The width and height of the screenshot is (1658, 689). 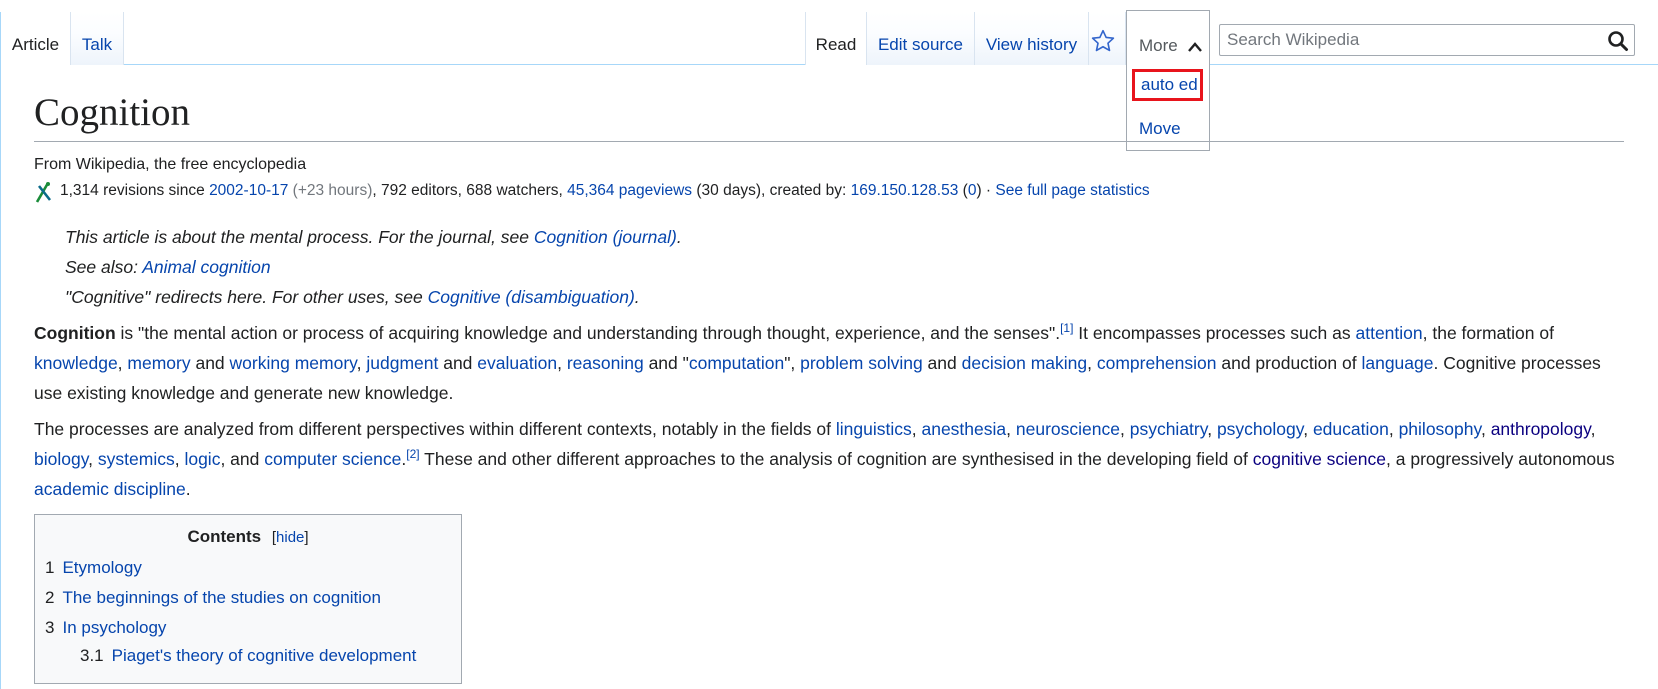 I want to click on toc-number: 3, so click(x=50, y=627).